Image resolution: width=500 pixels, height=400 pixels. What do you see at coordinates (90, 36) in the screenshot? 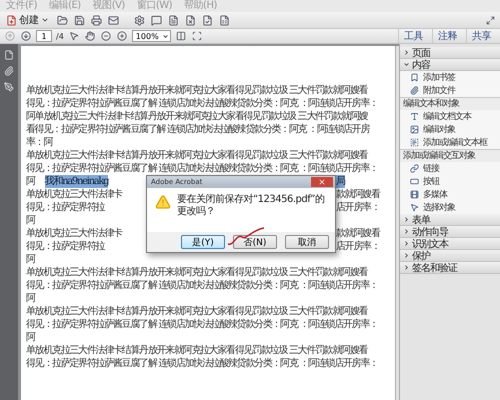
I see `hand-icon` at bounding box center [90, 36].